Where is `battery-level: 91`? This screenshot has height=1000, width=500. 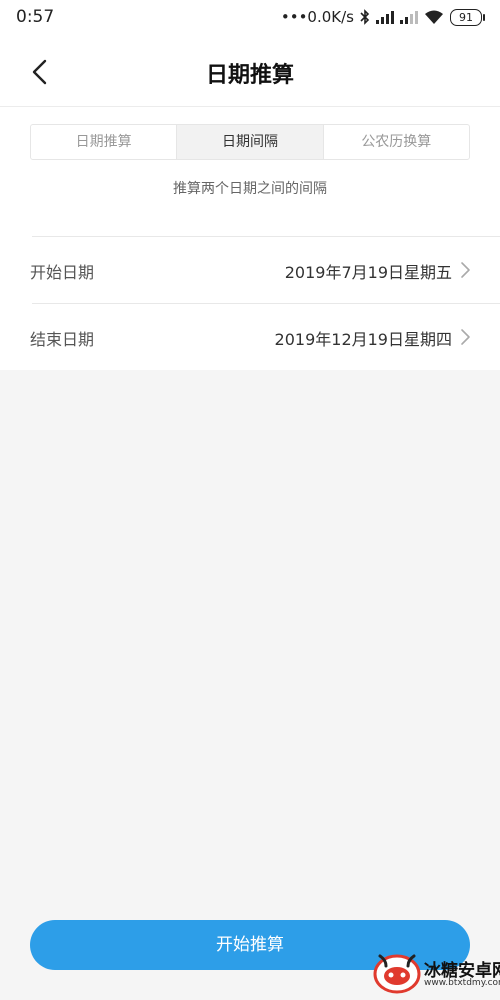 battery-level: 91 is located at coordinates (466, 17).